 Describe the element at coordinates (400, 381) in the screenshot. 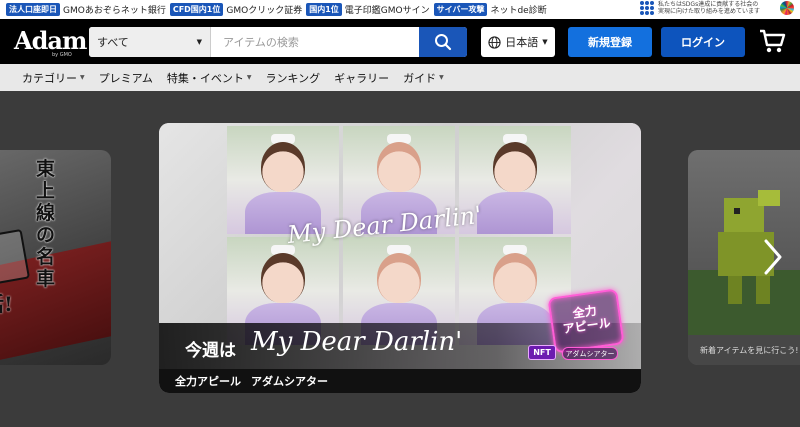

I see `slide-footer: 全力アピール アダムシアター` at that location.